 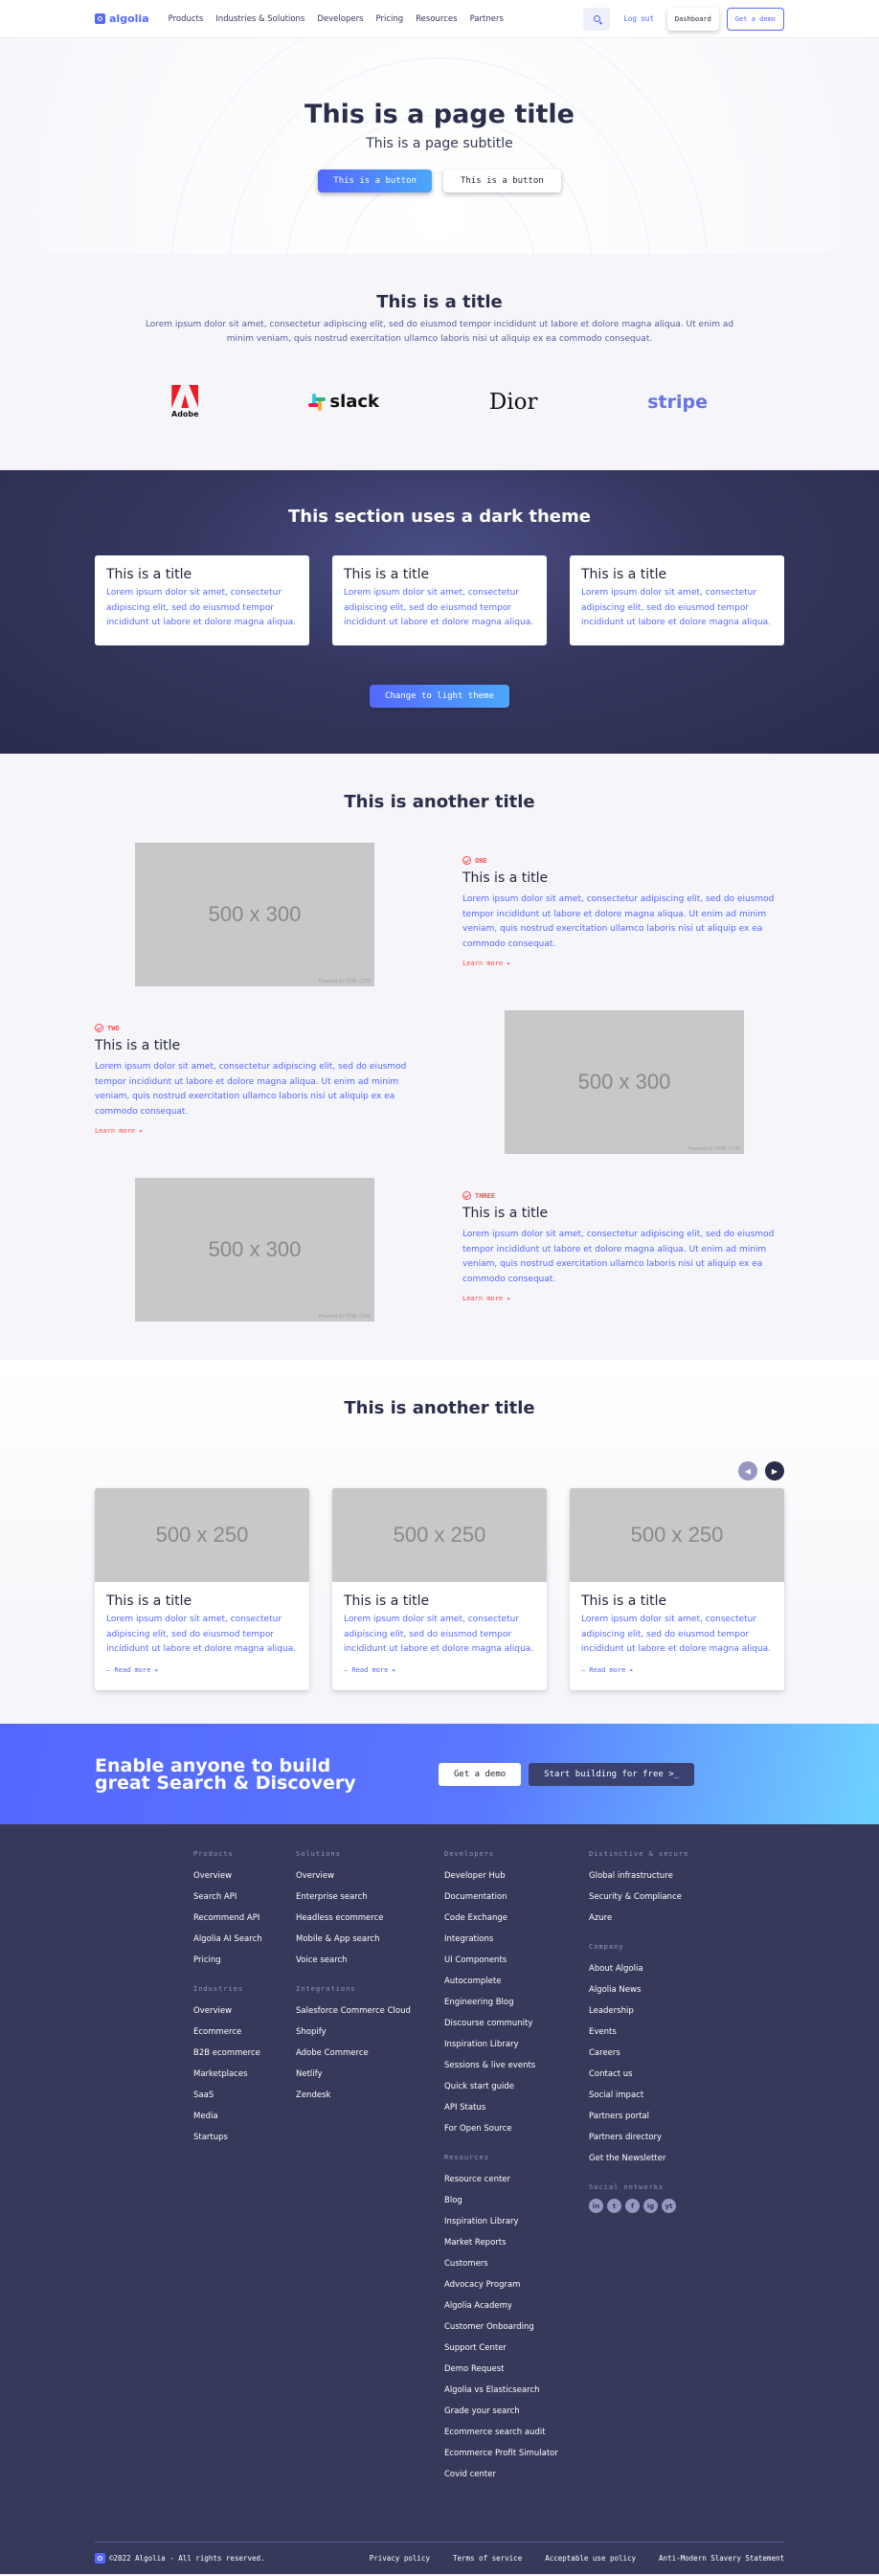 What do you see at coordinates (501, 2390) in the screenshot?
I see `footer-link: Algolia vs Elasticsearch` at bounding box center [501, 2390].